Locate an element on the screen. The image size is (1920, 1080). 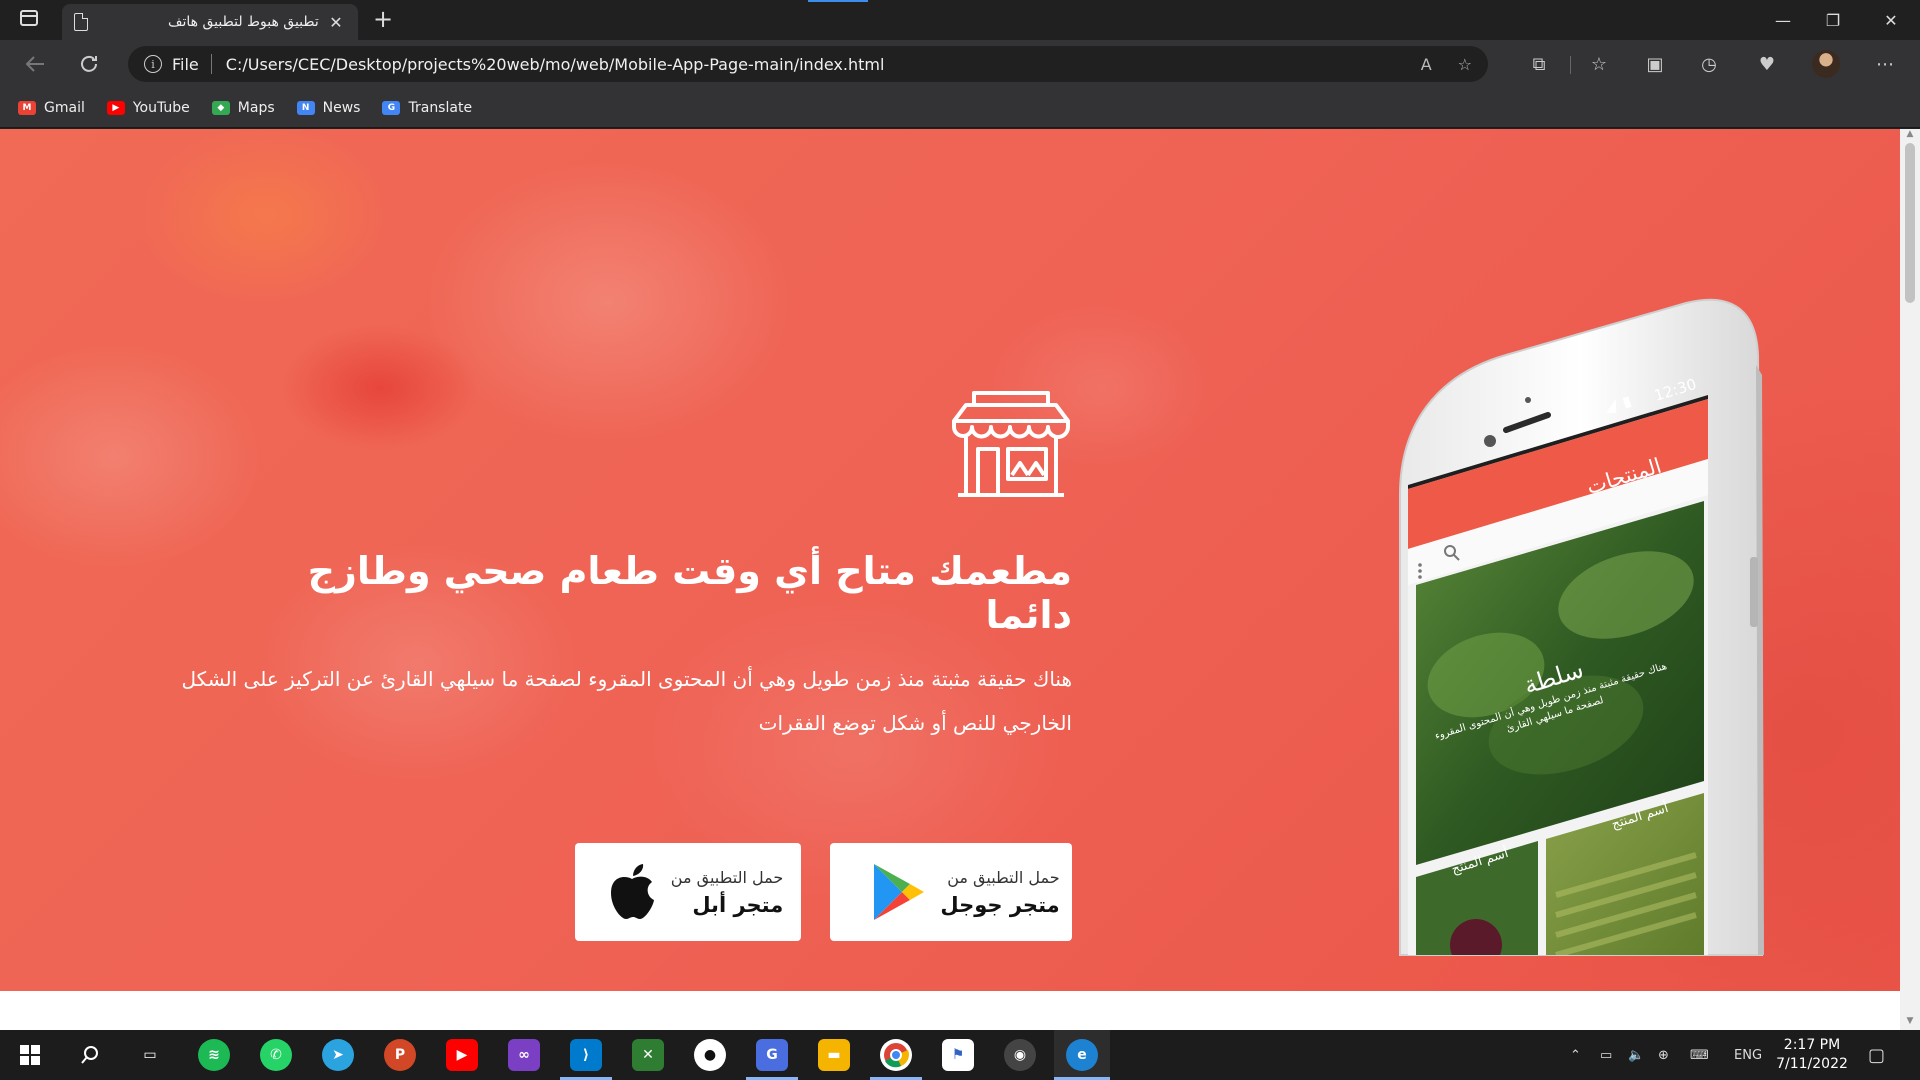
tab-title: تطبيق هبوط لتطبيق هاتف is located at coordinates (243, 22).